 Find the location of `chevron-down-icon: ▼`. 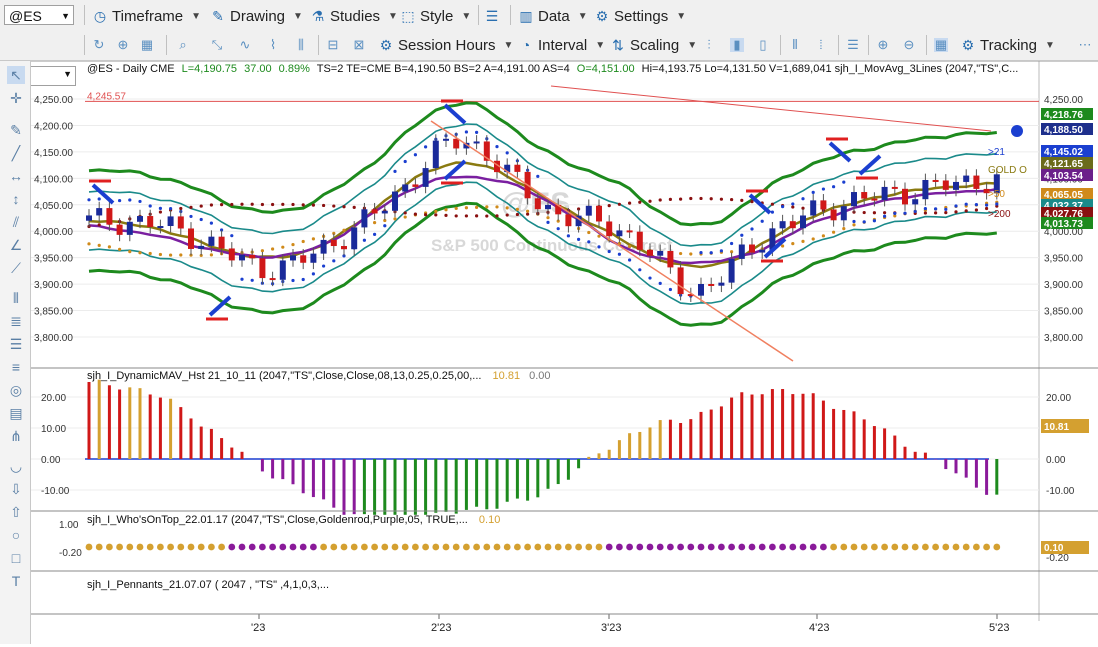

chevron-down-icon: ▼ is located at coordinates (65, 16).